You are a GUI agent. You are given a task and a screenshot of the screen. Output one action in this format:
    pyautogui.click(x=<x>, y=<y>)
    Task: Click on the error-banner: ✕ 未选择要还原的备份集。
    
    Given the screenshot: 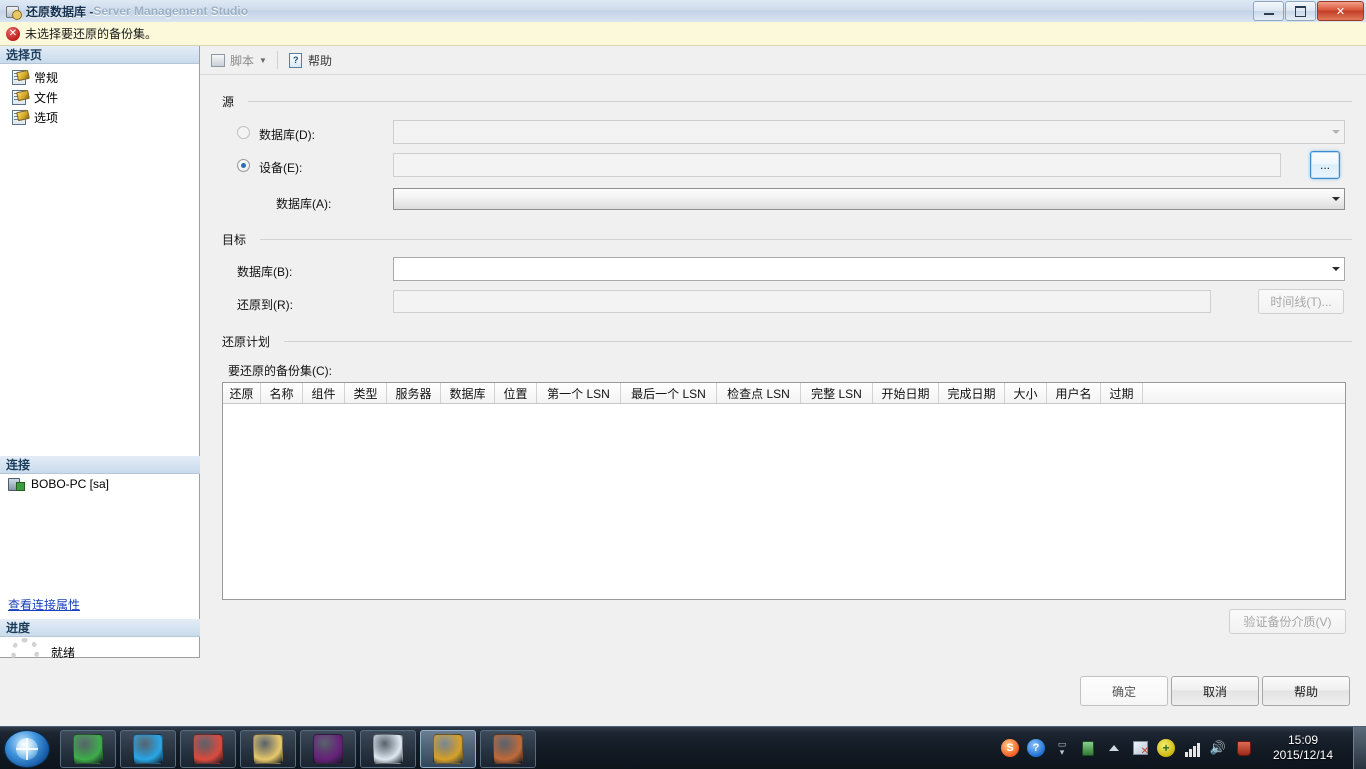 What is the action you would take?
    pyautogui.click(x=683, y=34)
    